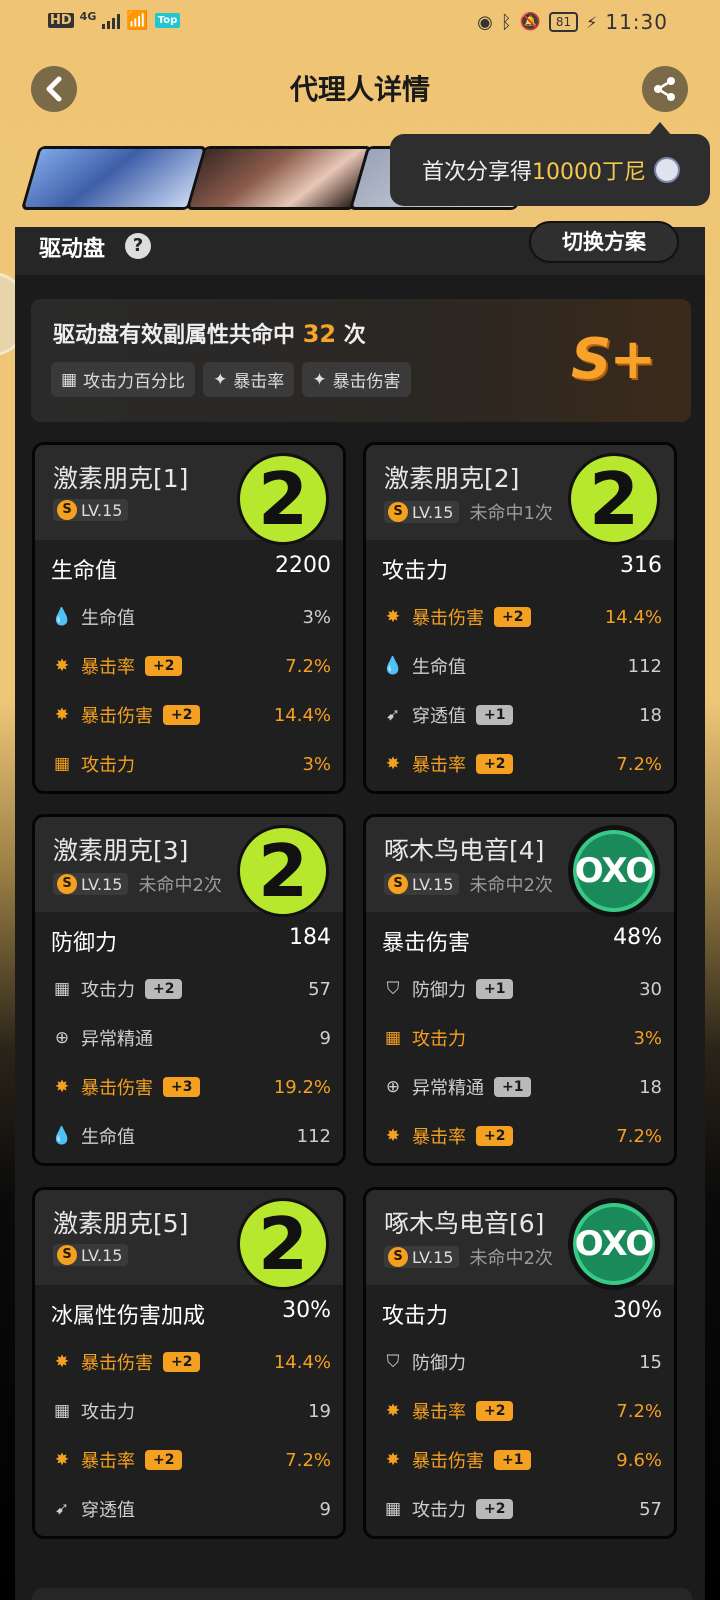  I want to click on sub-stat-value: 14.4%, so click(302, 1362).